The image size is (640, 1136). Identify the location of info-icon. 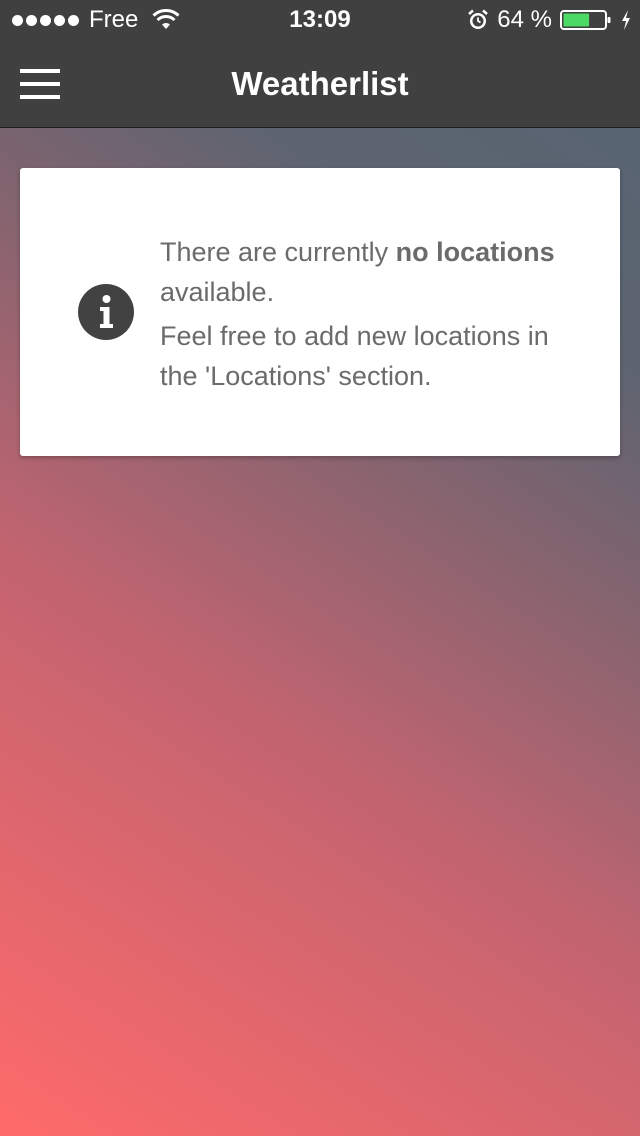
(106, 312).